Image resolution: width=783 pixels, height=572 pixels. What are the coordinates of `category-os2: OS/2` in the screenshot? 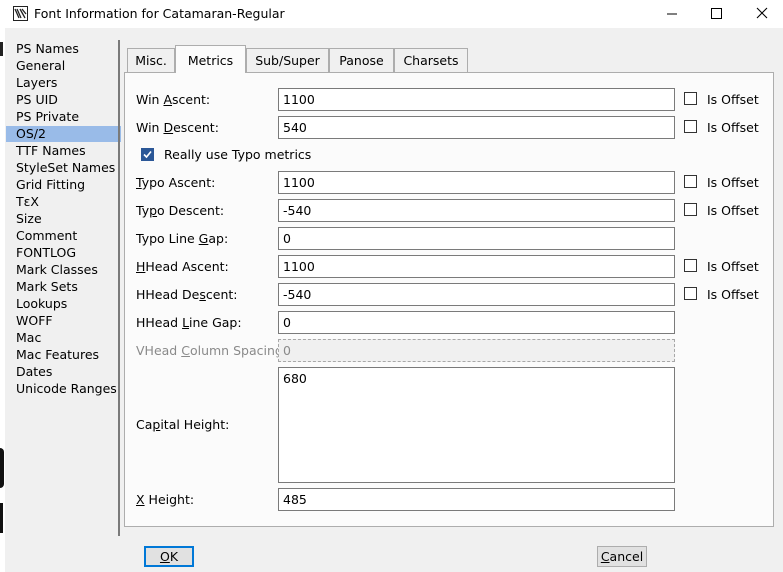 It's located at (63, 134).